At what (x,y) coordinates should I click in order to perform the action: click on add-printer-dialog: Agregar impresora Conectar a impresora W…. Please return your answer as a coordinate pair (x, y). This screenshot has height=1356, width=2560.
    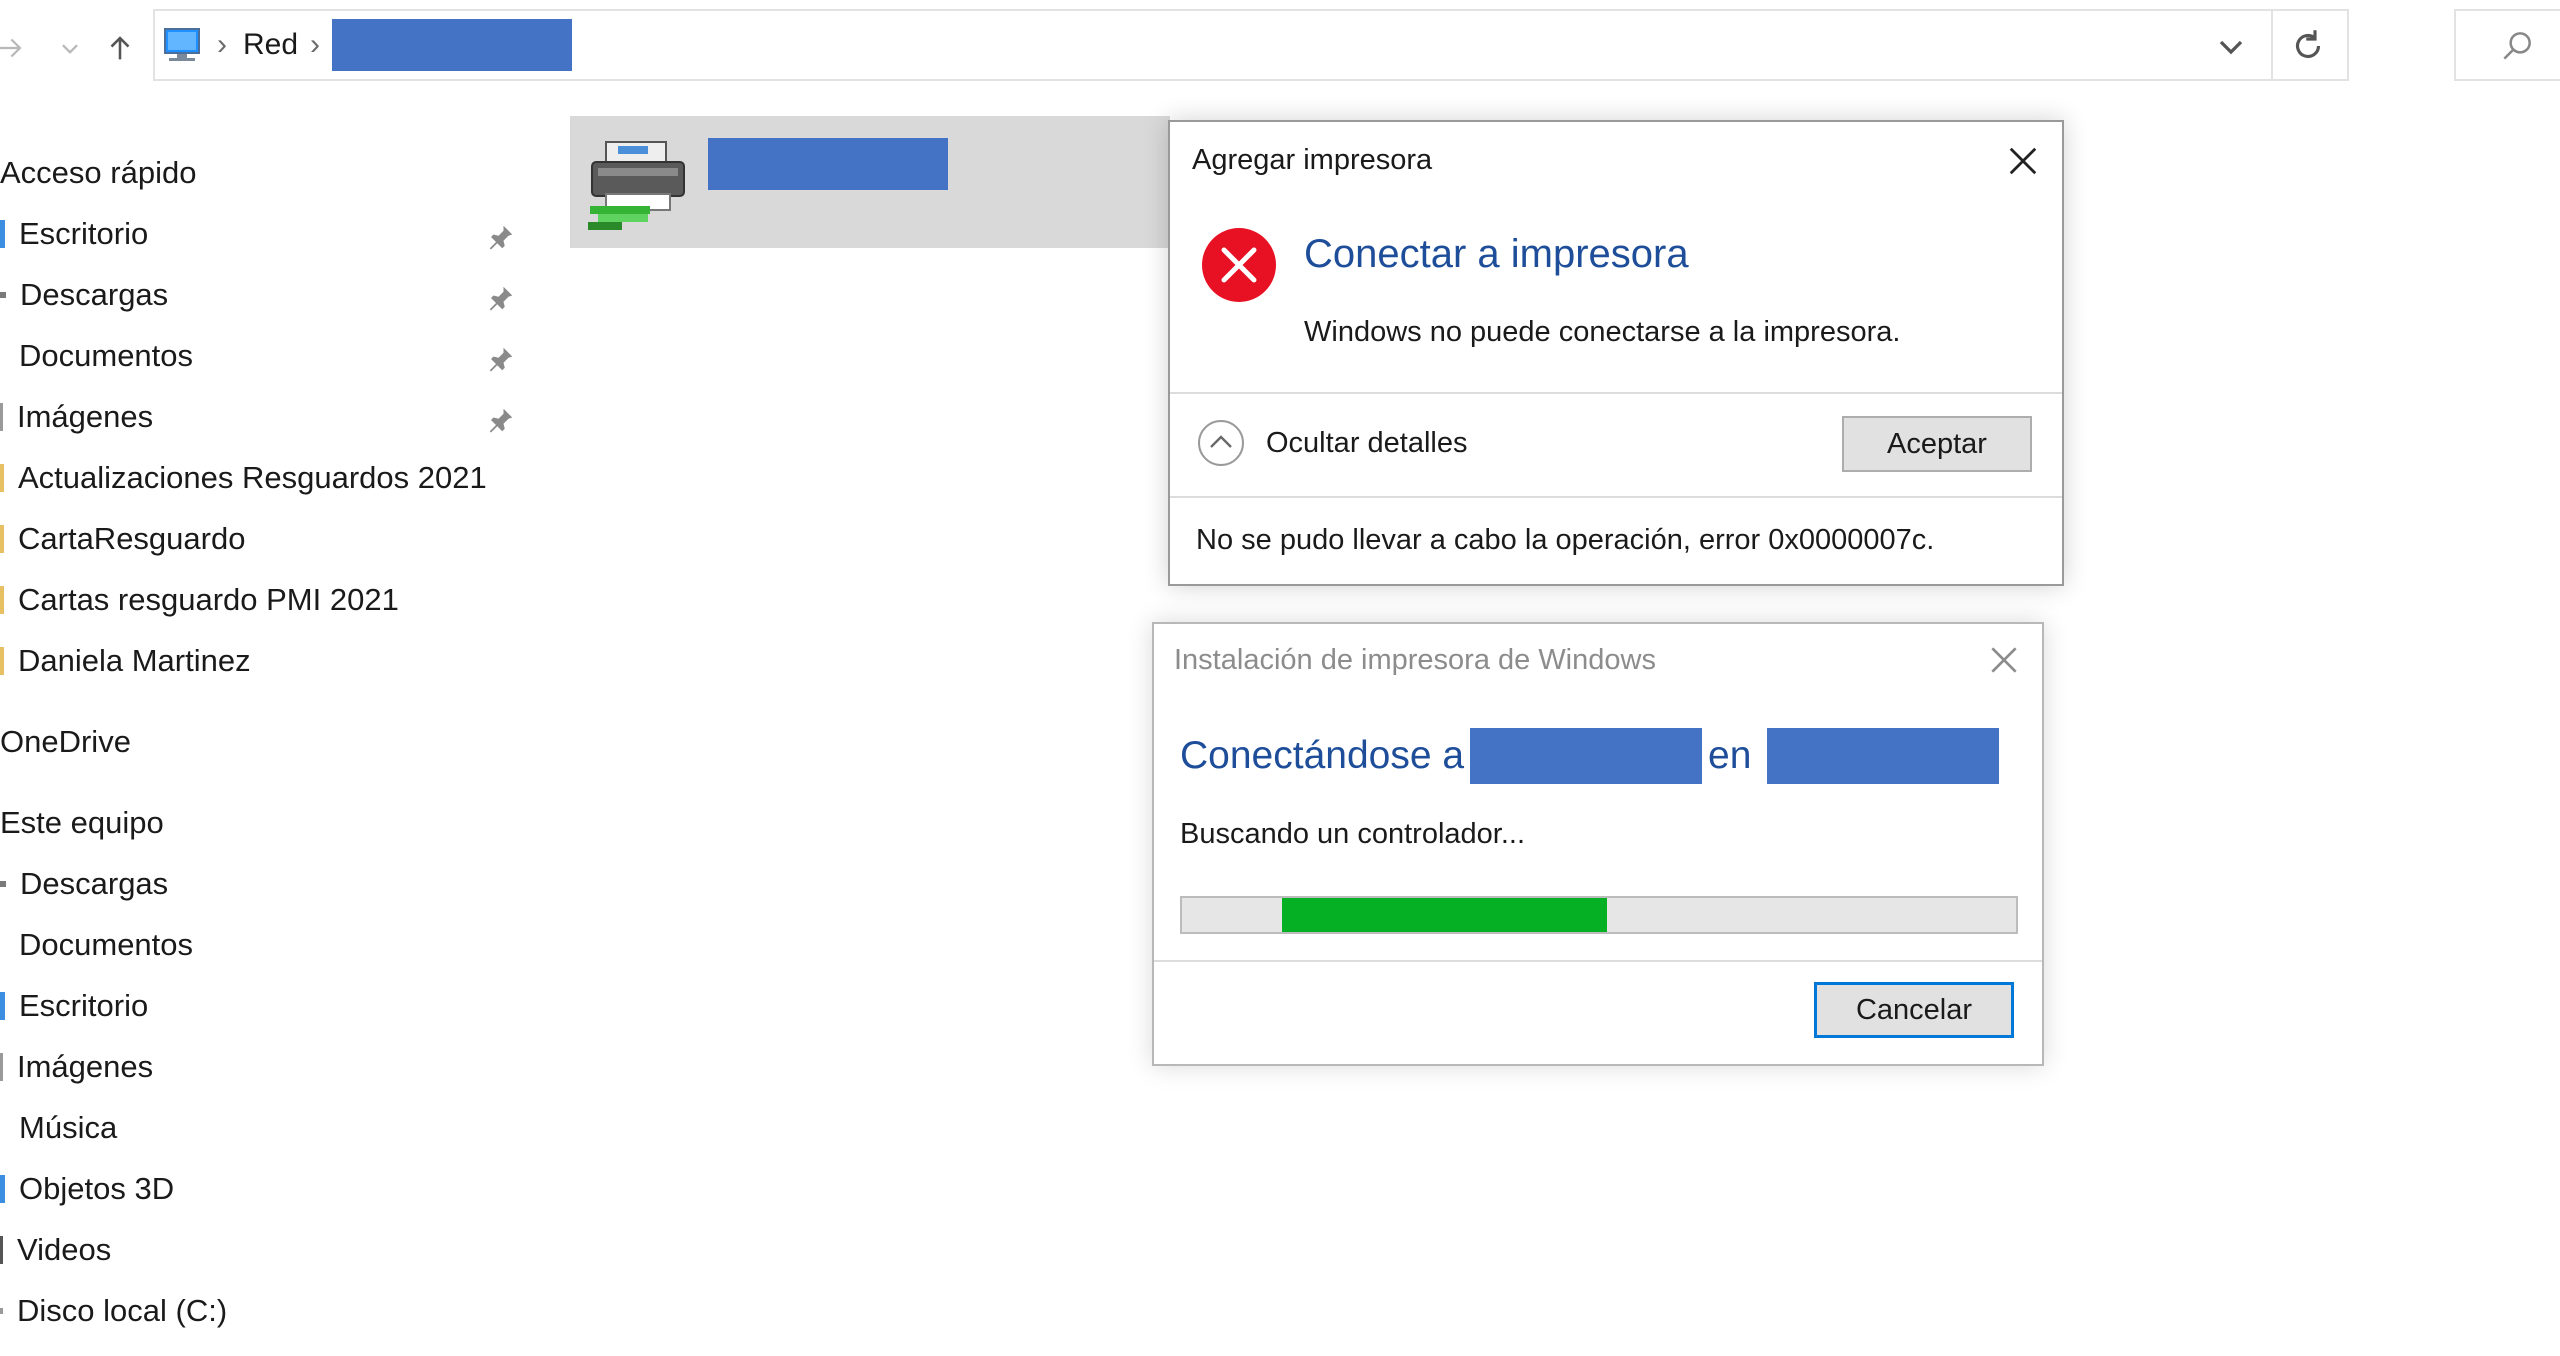
    Looking at the image, I should click on (1616, 353).